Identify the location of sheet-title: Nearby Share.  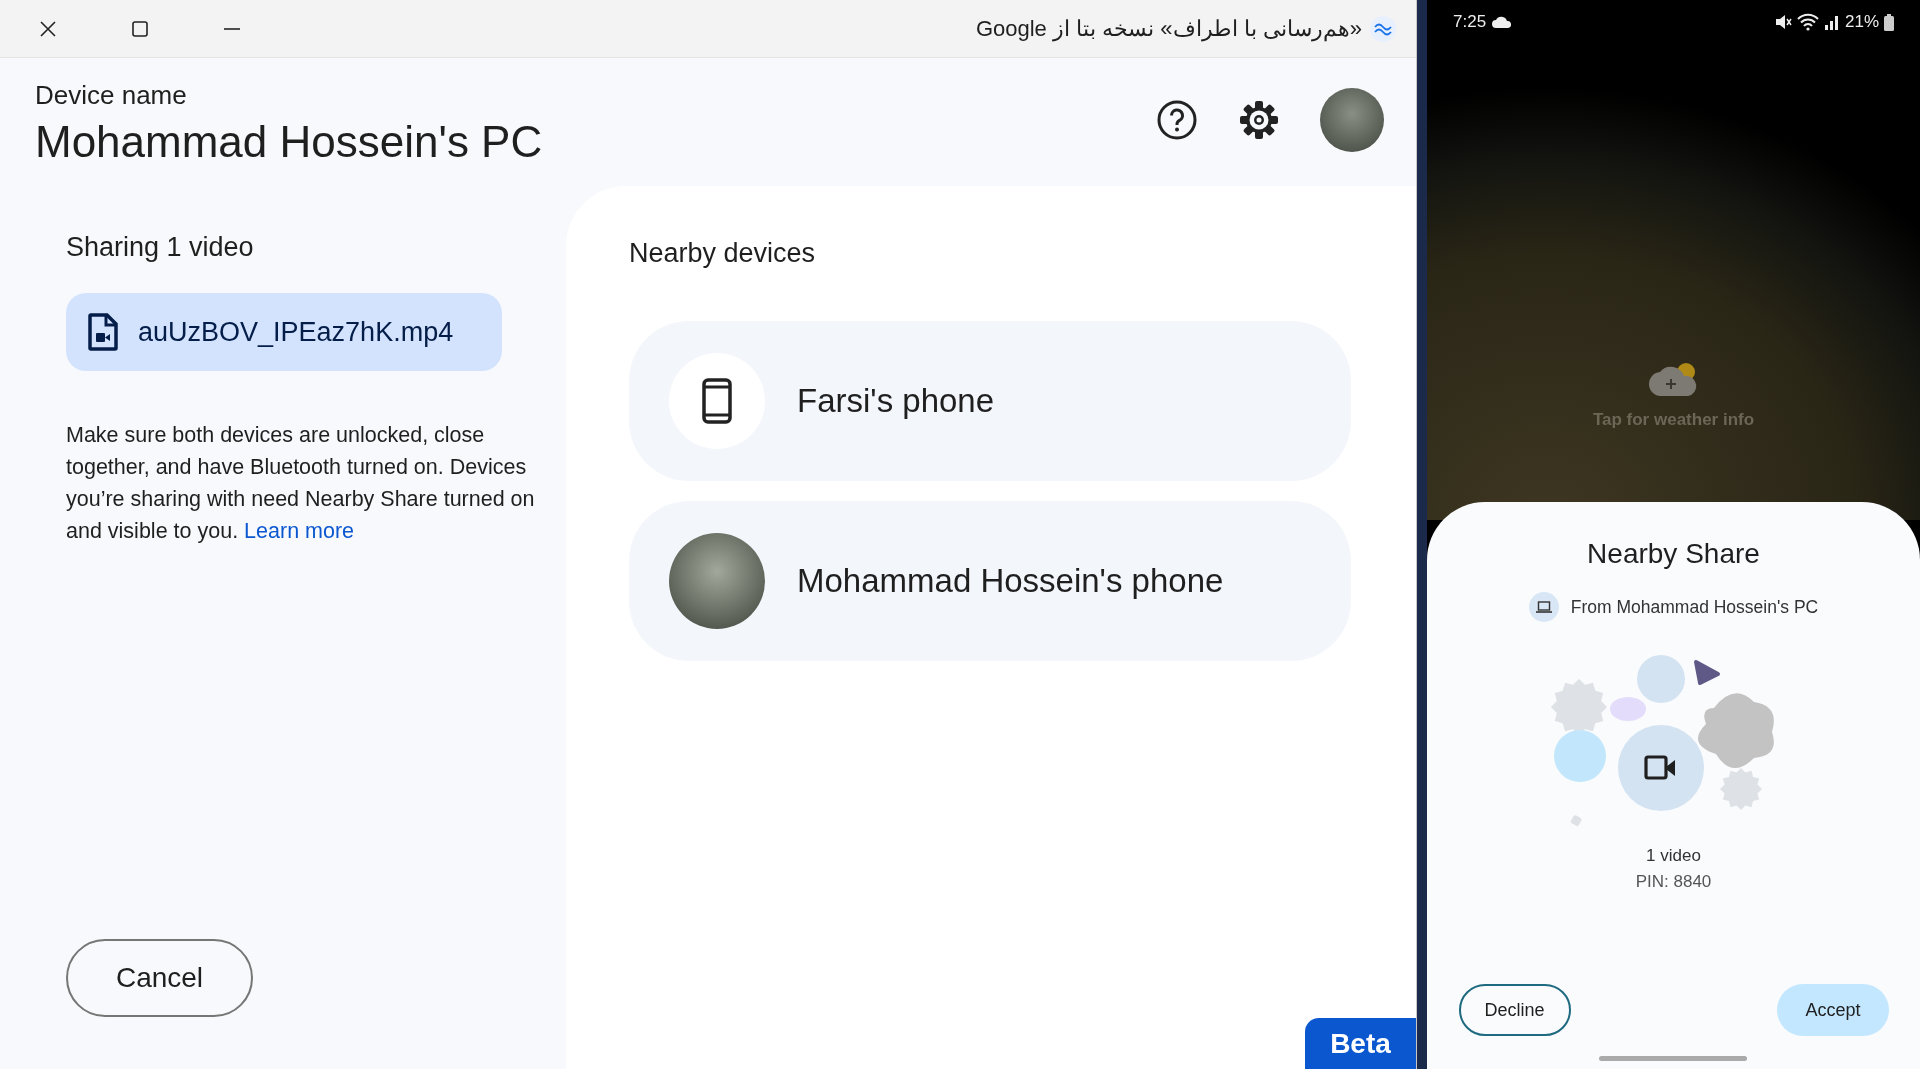
(1673, 554).